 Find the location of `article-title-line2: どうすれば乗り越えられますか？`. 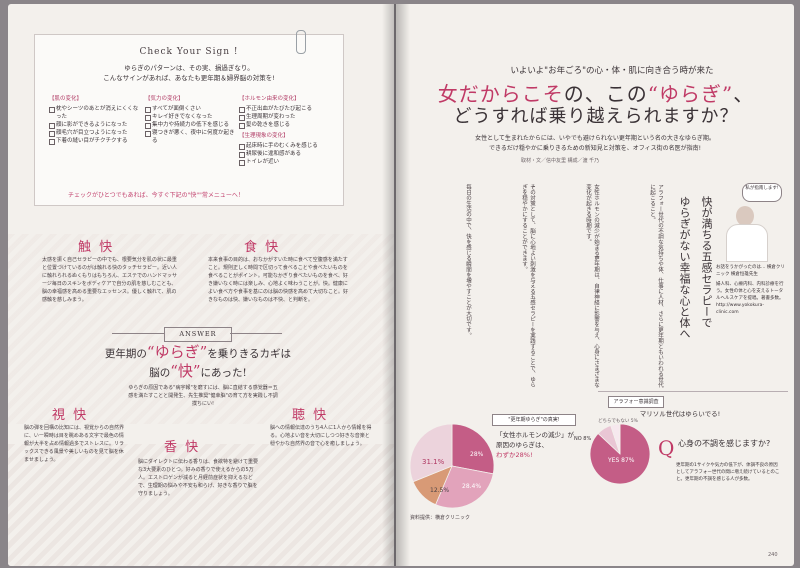

article-title-line2: どうすれば乗り越えられますか？ is located at coordinates (596, 116).